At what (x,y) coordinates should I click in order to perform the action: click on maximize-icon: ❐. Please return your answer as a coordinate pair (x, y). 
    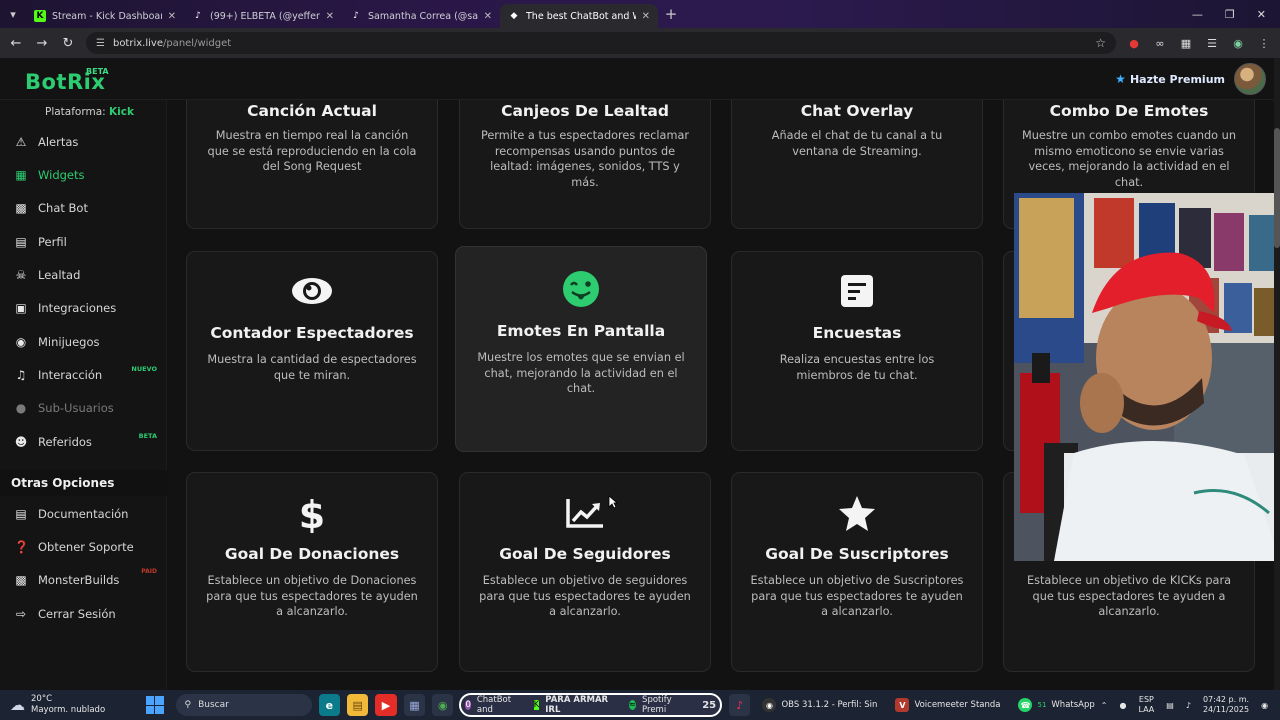
    Looking at the image, I should click on (1230, 14).